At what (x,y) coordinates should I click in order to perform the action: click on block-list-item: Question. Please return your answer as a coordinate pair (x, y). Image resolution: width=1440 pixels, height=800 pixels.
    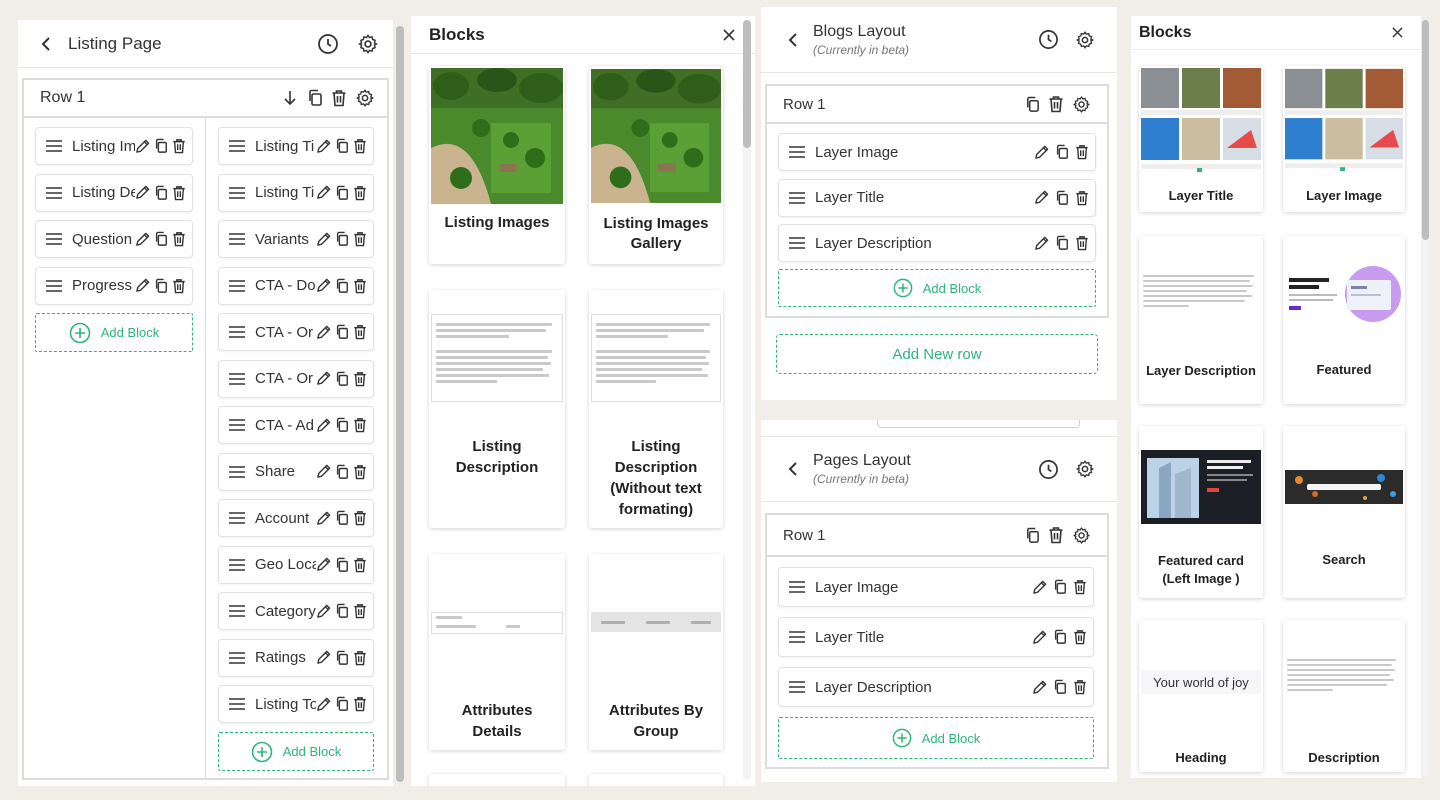
    Looking at the image, I should click on (114, 239).